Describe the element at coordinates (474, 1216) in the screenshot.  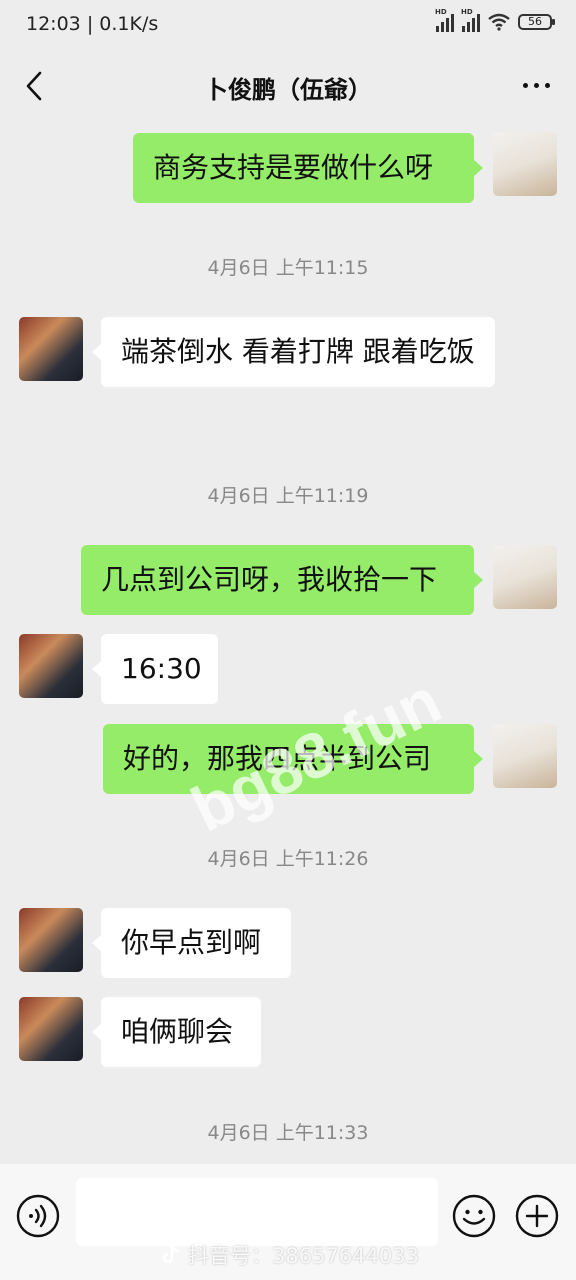
I see `emoji-icon` at that location.